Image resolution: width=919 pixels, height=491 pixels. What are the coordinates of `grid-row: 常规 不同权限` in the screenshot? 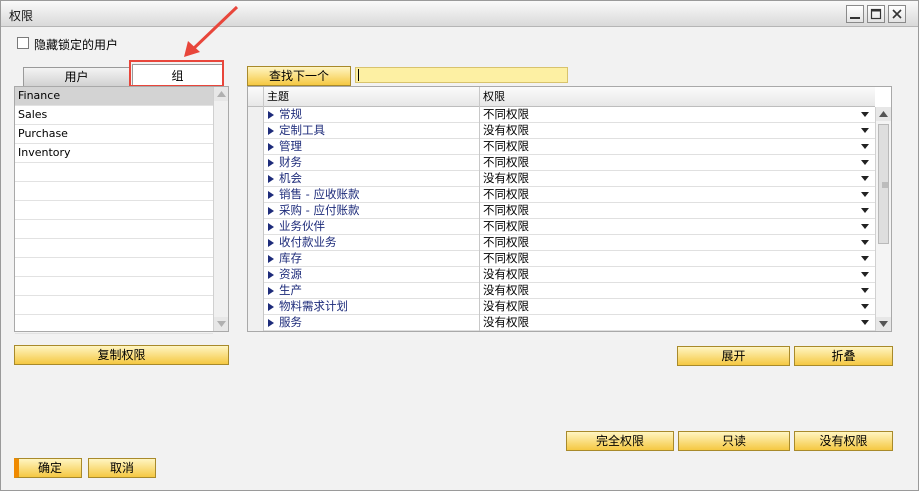 It's located at (561, 115).